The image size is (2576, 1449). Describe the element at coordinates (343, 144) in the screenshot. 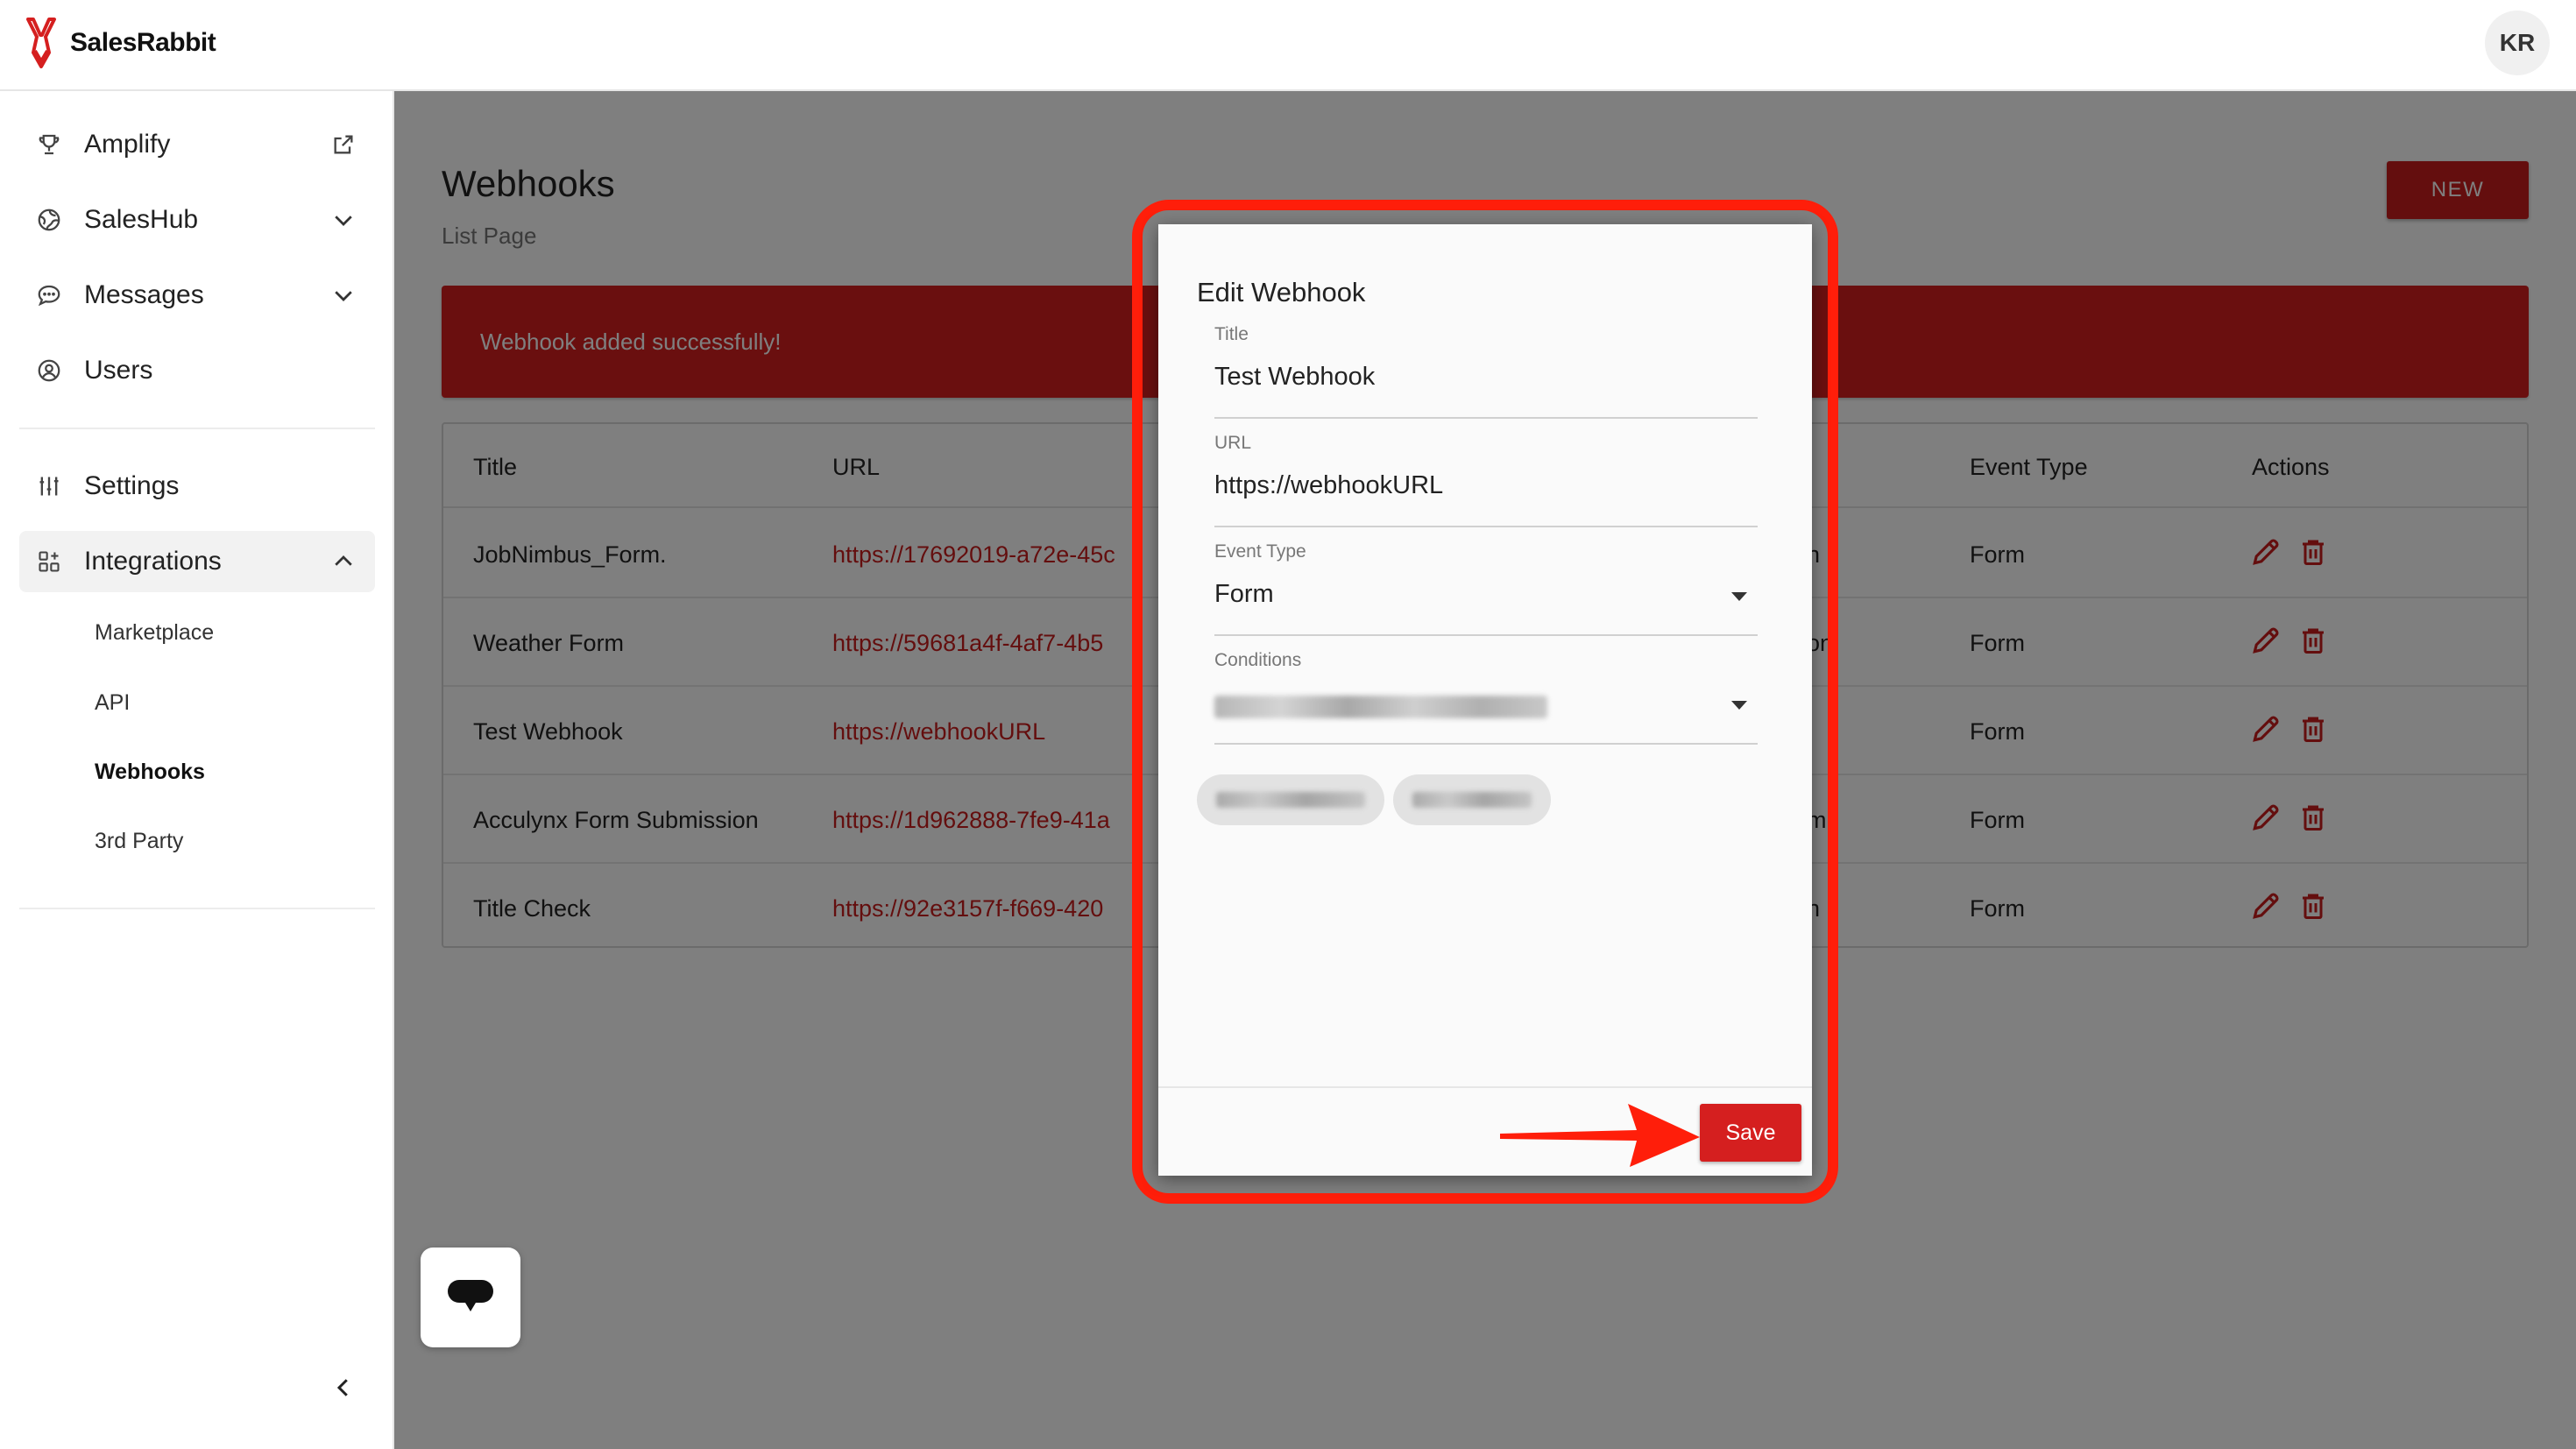

I see `external-link-icon` at that location.